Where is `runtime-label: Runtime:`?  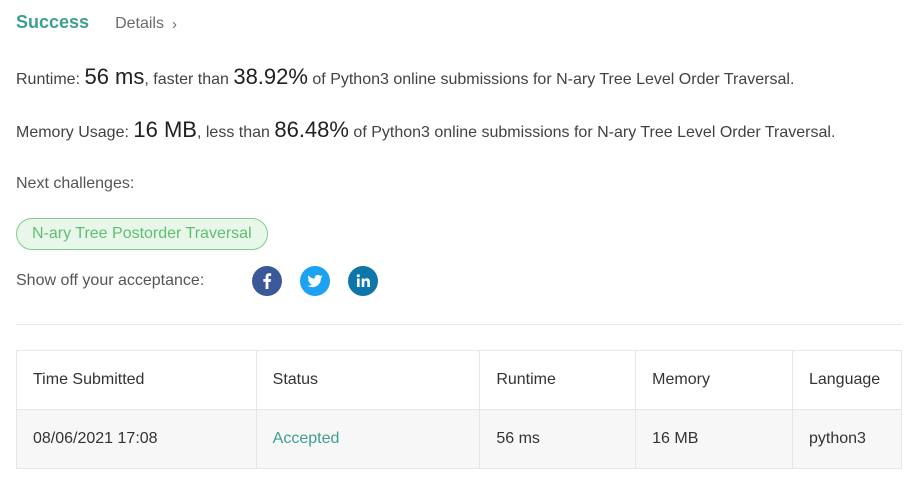
runtime-label: Runtime: is located at coordinates (50, 79).